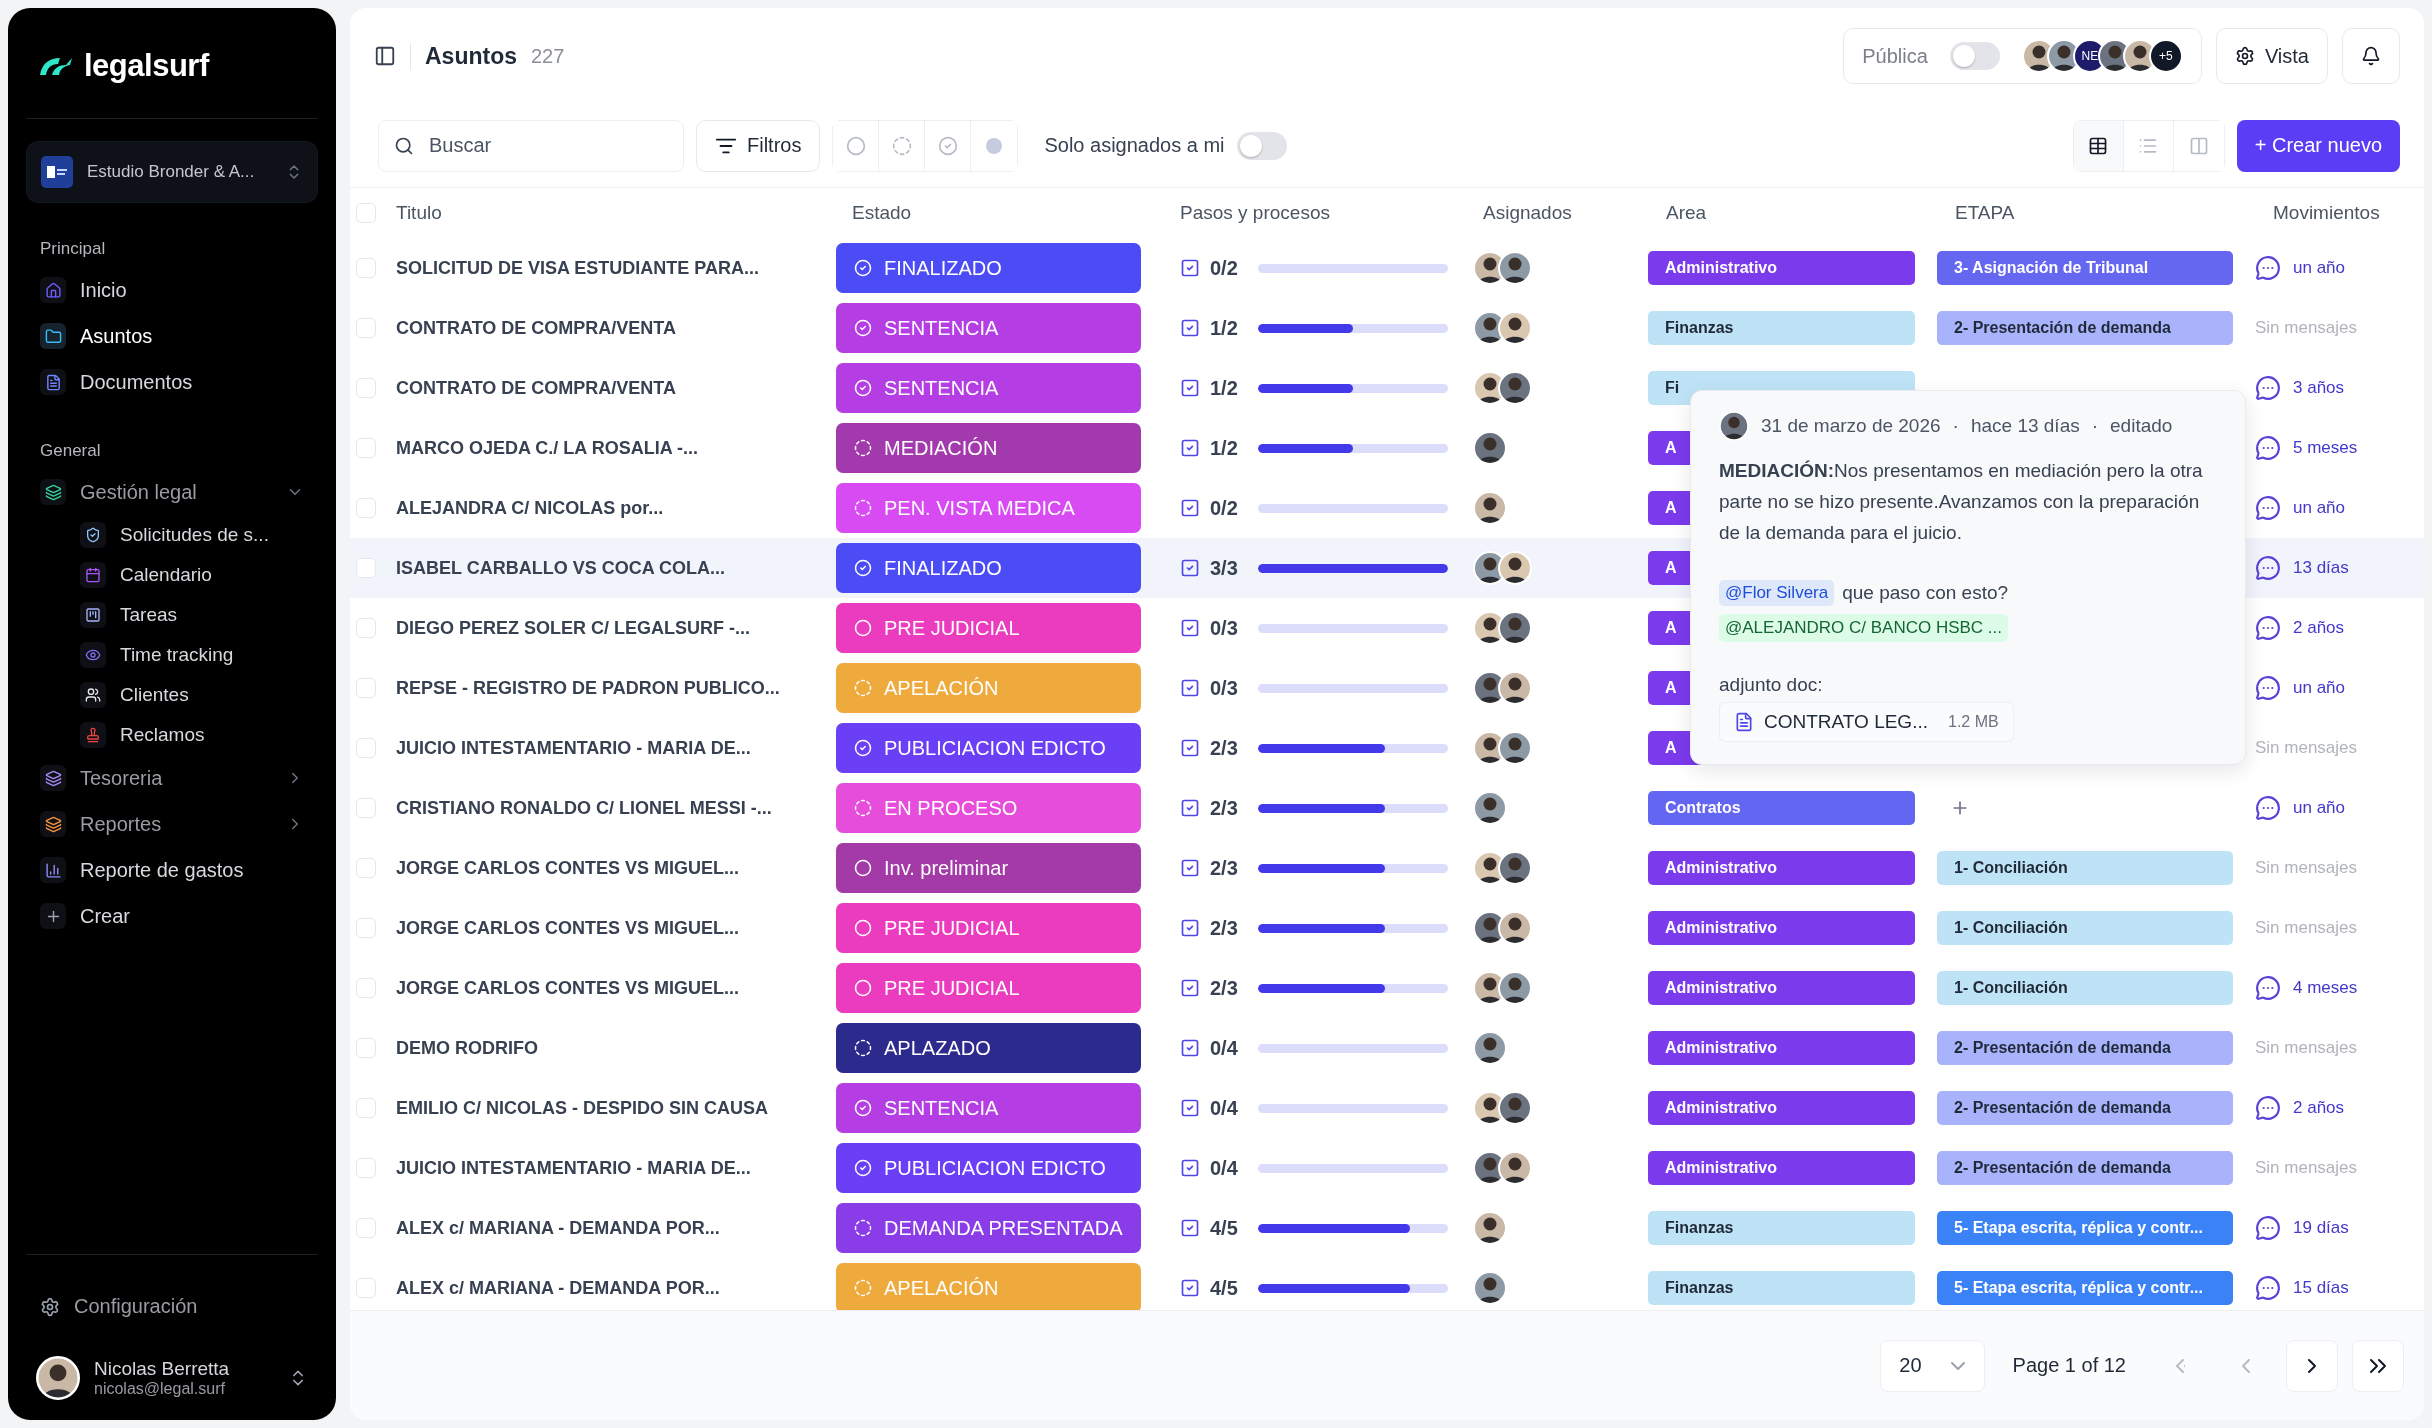 The height and width of the screenshot is (1428, 2432). Describe the element at coordinates (531, 145) in the screenshot. I see `search-field: Buscar` at that location.